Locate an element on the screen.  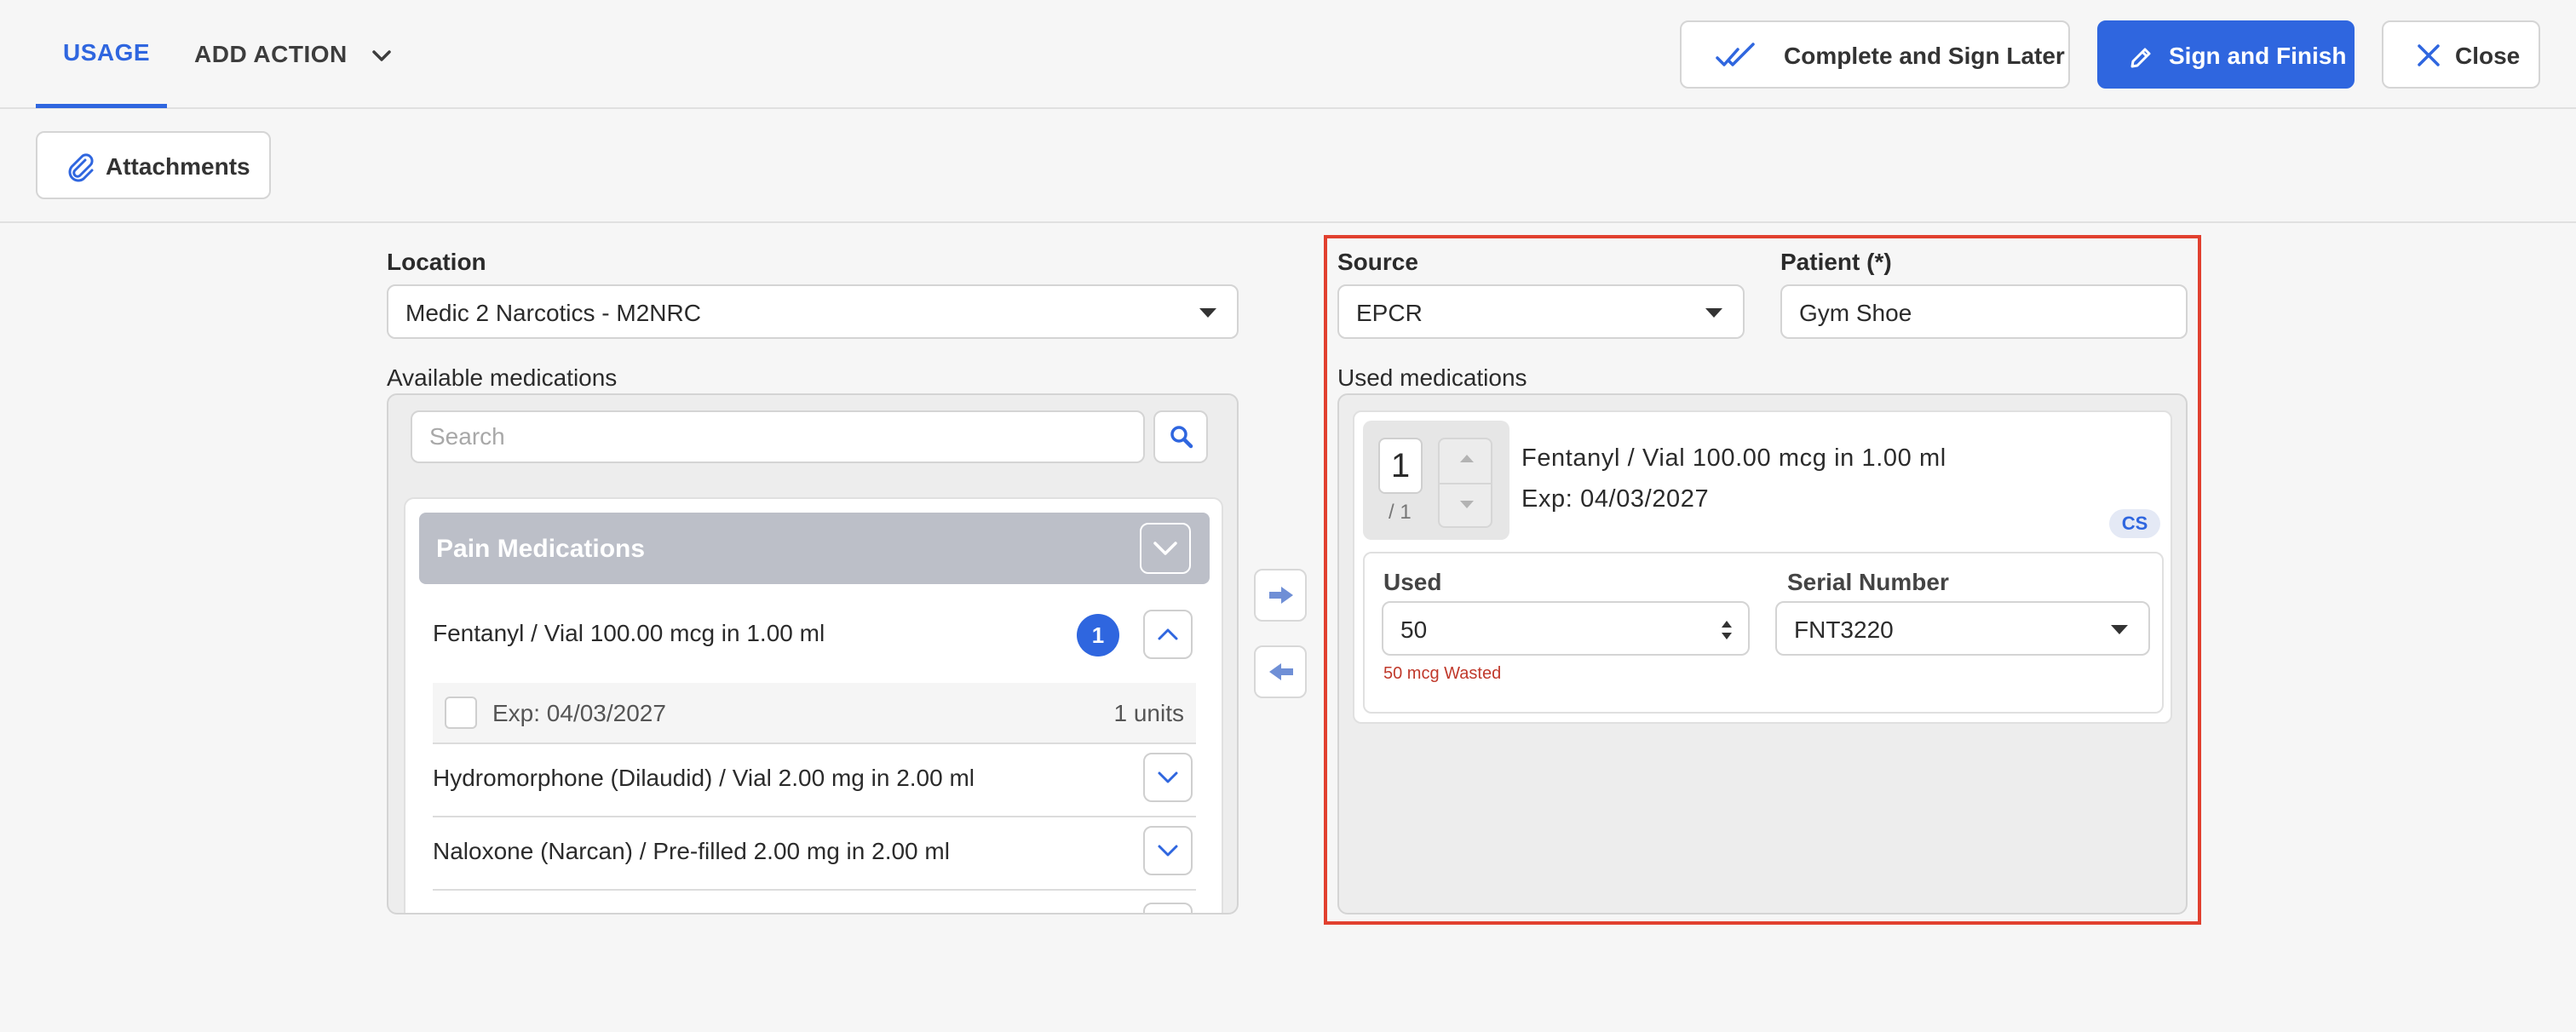
serial-number-value: FNT3220 is located at coordinates (1844, 630).